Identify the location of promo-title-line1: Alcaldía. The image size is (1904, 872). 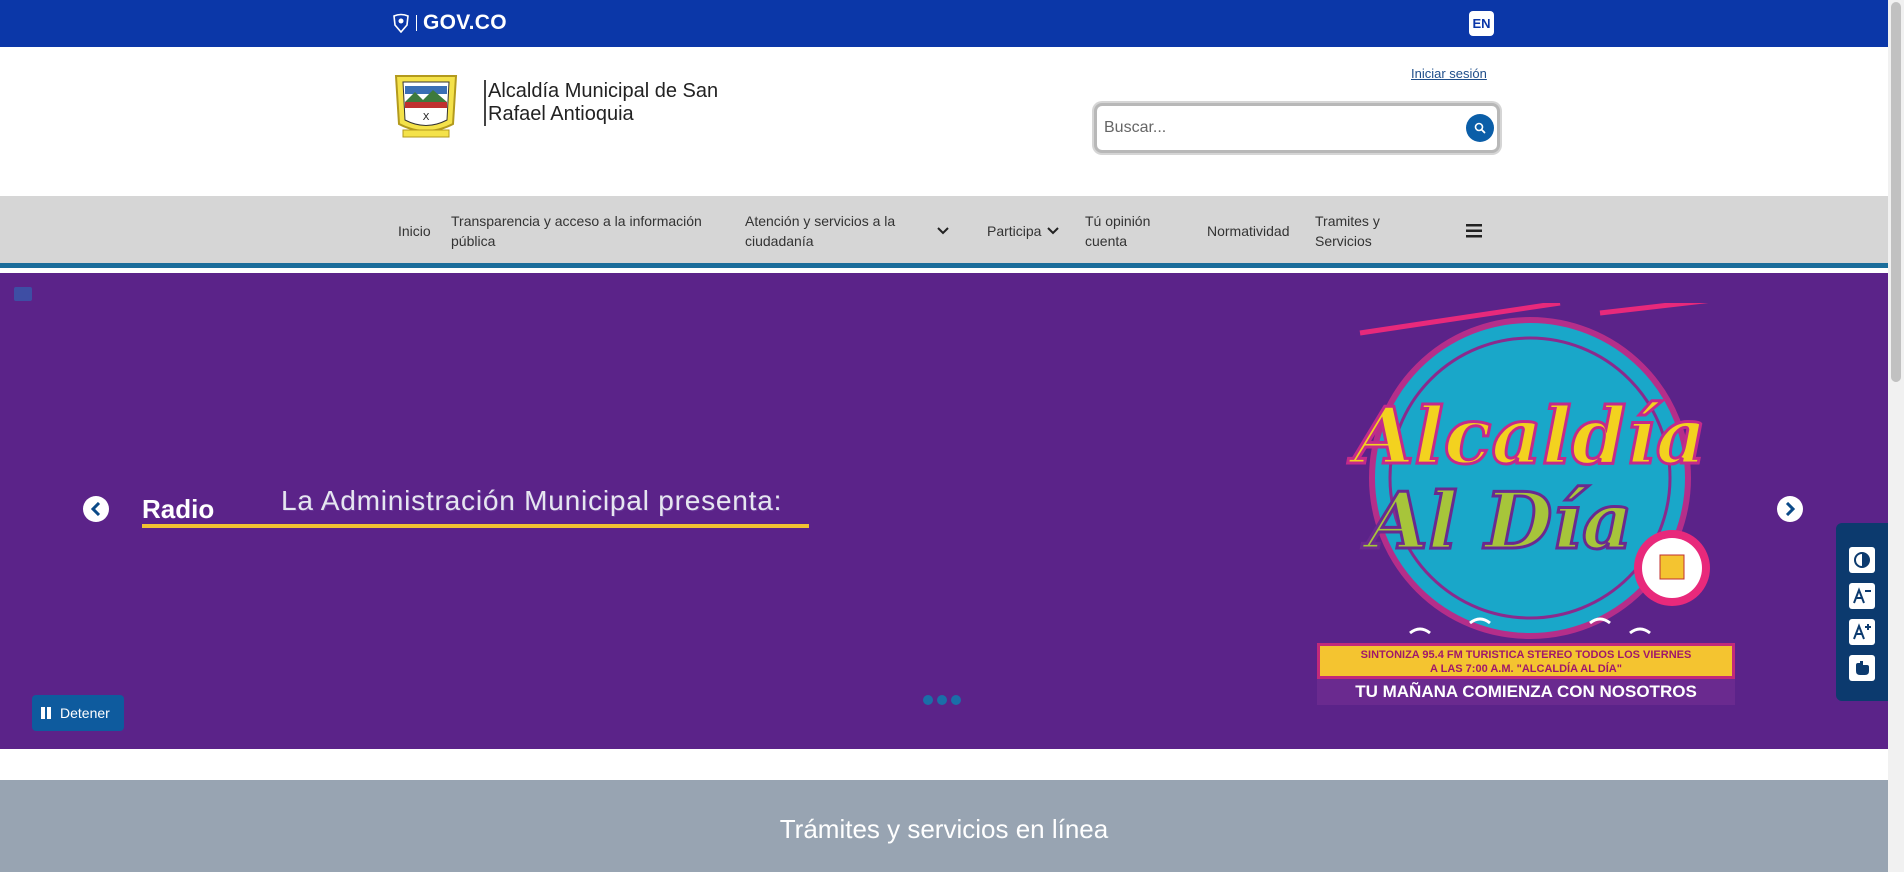
(1527, 436).